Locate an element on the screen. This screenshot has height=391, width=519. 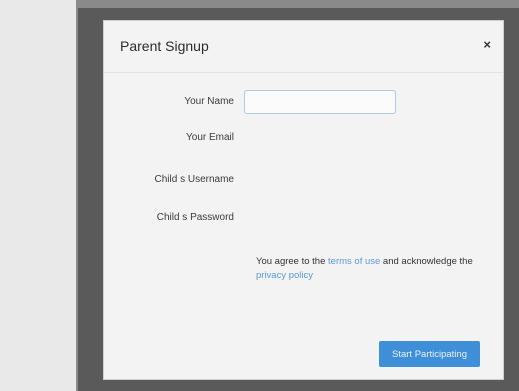
modal-title: Parent Signup is located at coordinates (164, 46).